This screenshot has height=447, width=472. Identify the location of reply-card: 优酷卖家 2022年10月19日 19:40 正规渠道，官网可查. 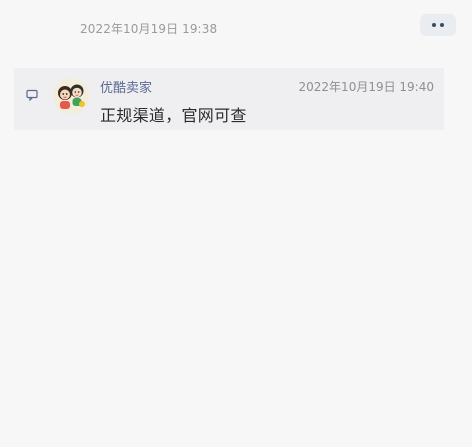
(229, 99).